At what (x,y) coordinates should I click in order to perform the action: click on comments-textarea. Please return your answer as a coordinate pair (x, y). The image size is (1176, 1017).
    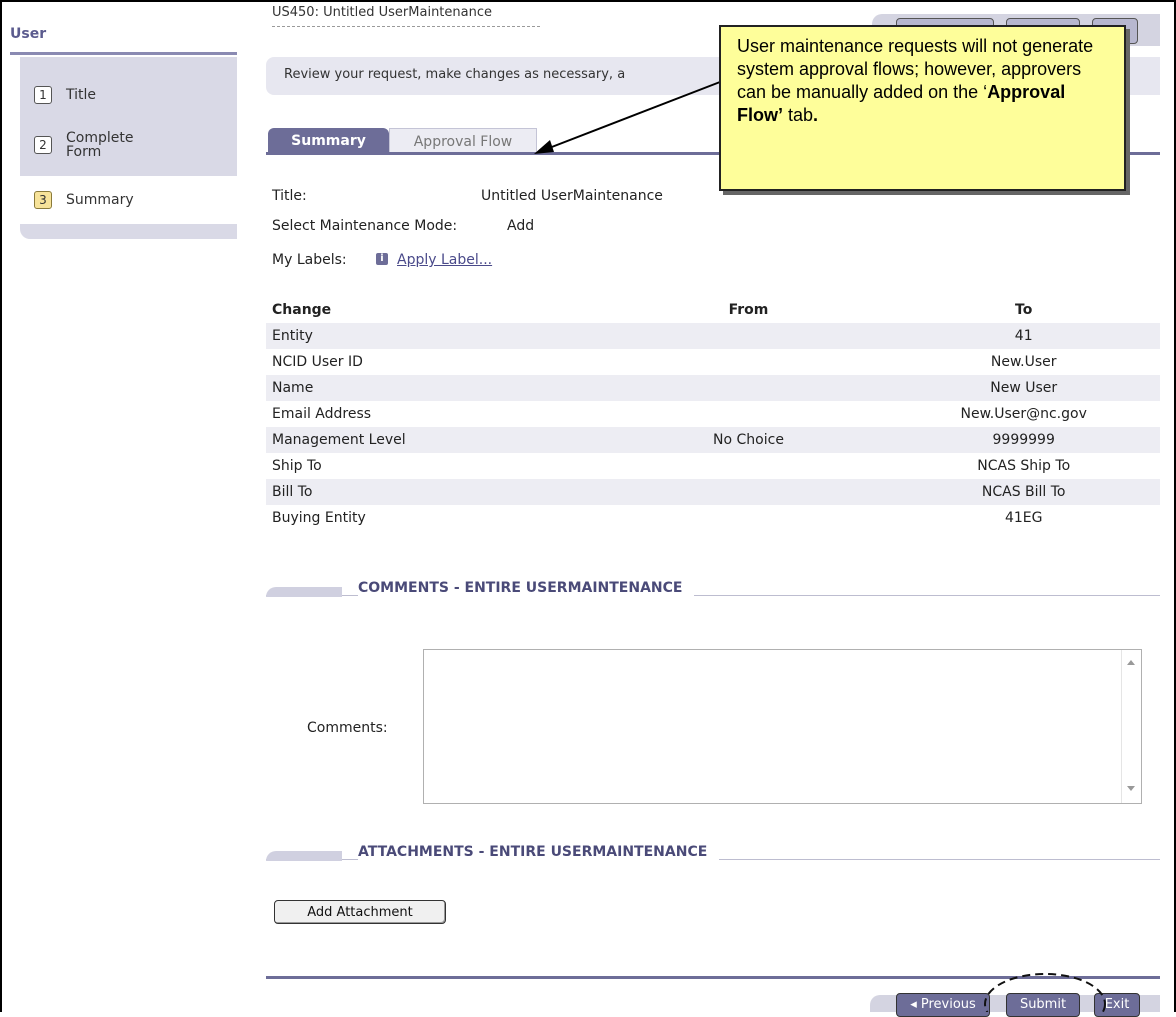
    Looking at the image, I should click on (782, 726).